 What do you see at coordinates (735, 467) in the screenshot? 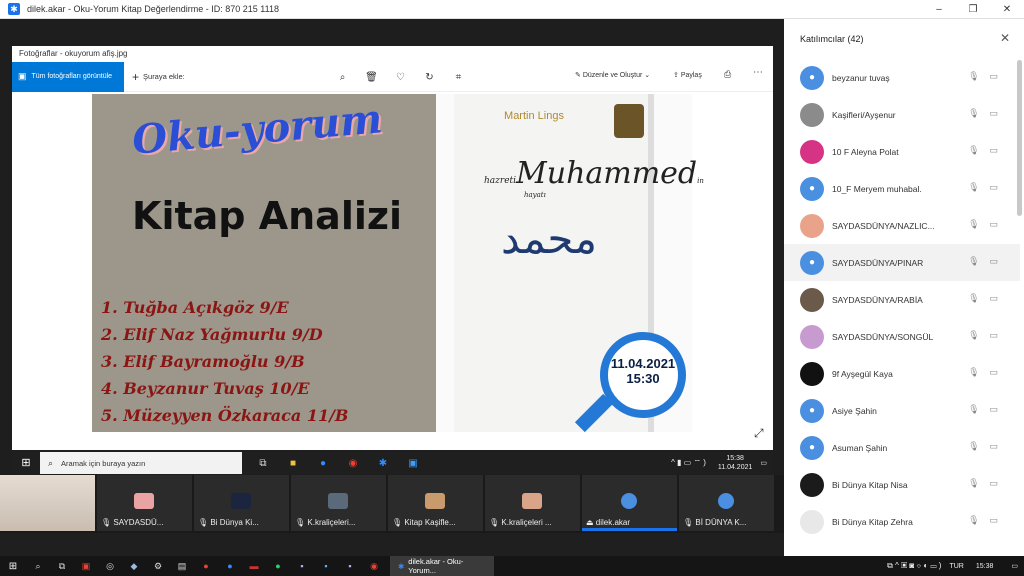
I see `shared-date: 11.04.2021` at bounding box center [735, 467].